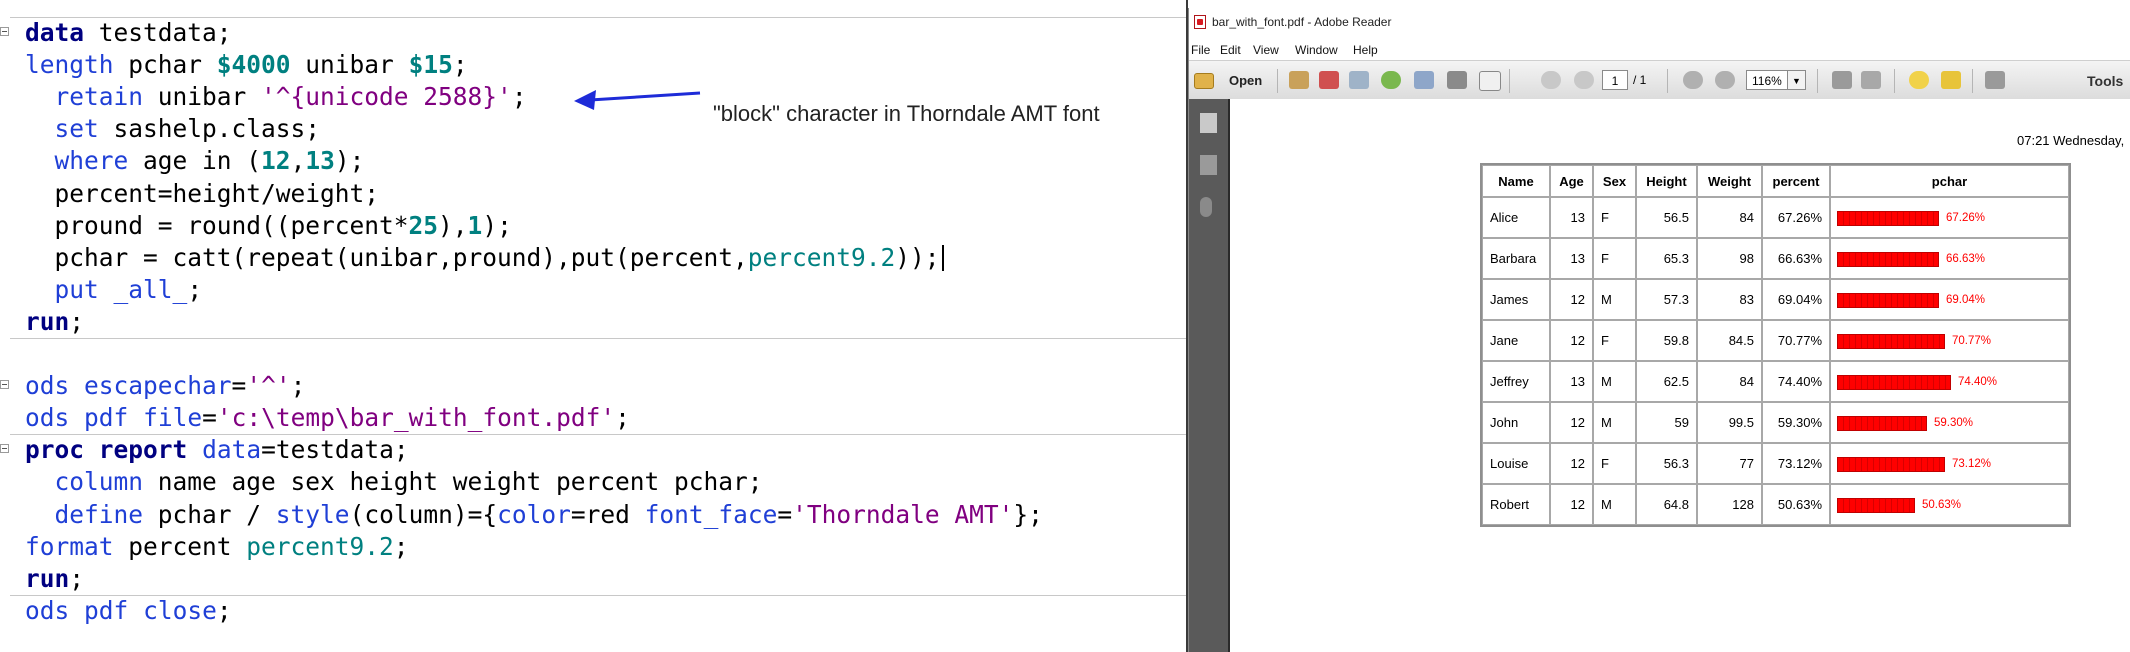 Image resolution: width=2130 pixels, height=652 pixels. Describe the element at coordinates (1775, 299) in the screenshot. I see `table-row: James 12 M 57.3 83 69.04% 69.04%` at that location.